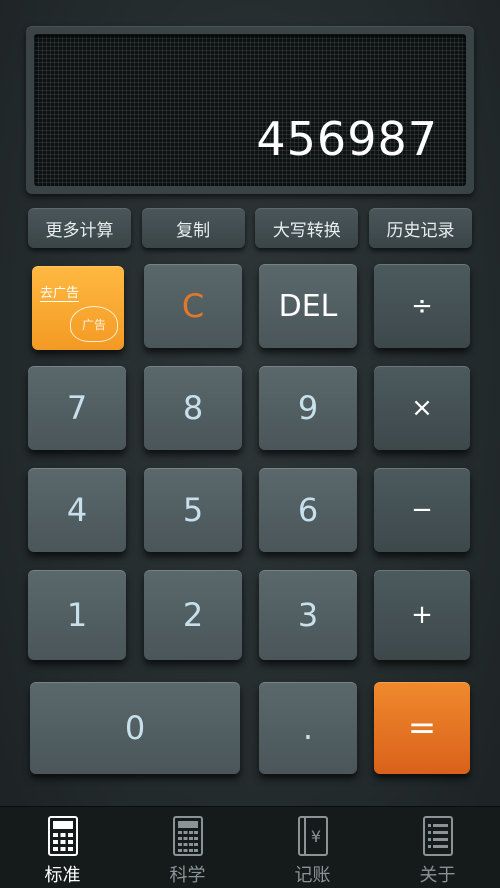  I want to click on yen-ledger-icon: ¥, so click(313, 836).